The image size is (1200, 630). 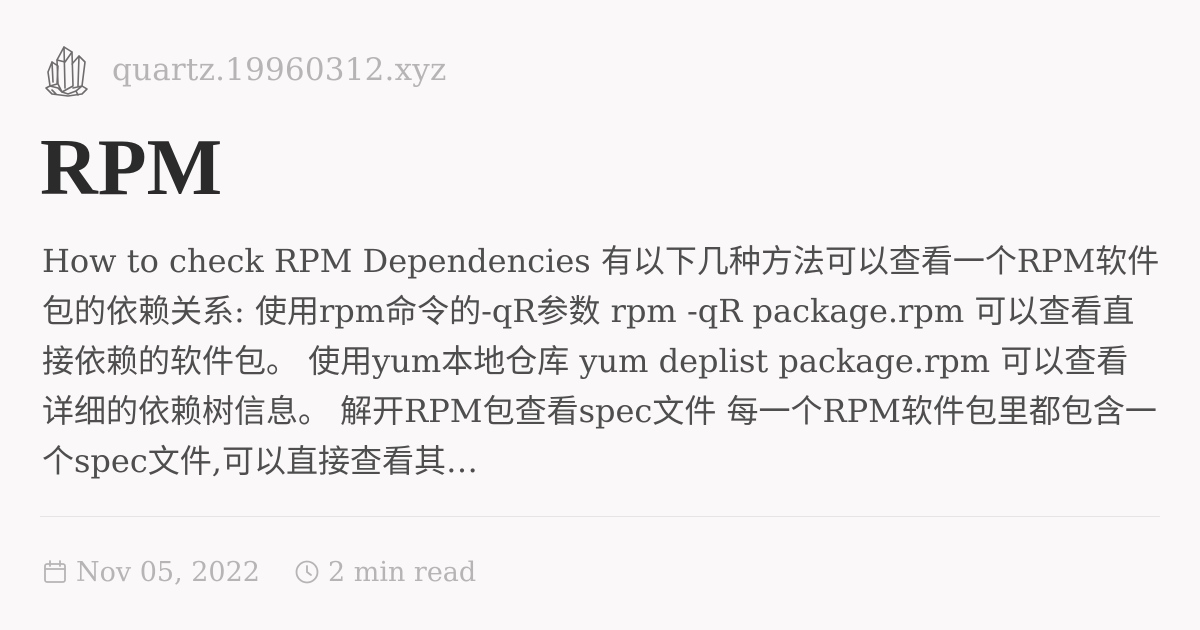 I want to click on reading-time: 2 min read, so click(x=385, y=572).